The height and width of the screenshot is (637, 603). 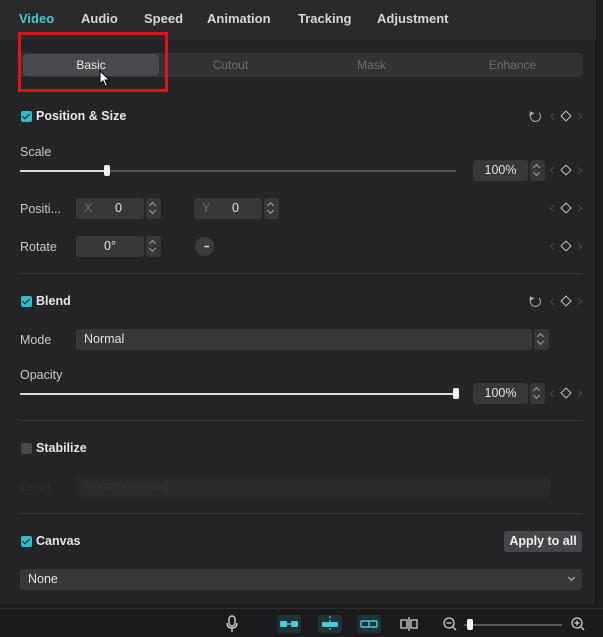 I want to click on opacity-slider-thumb, so click(x=456, y=393).